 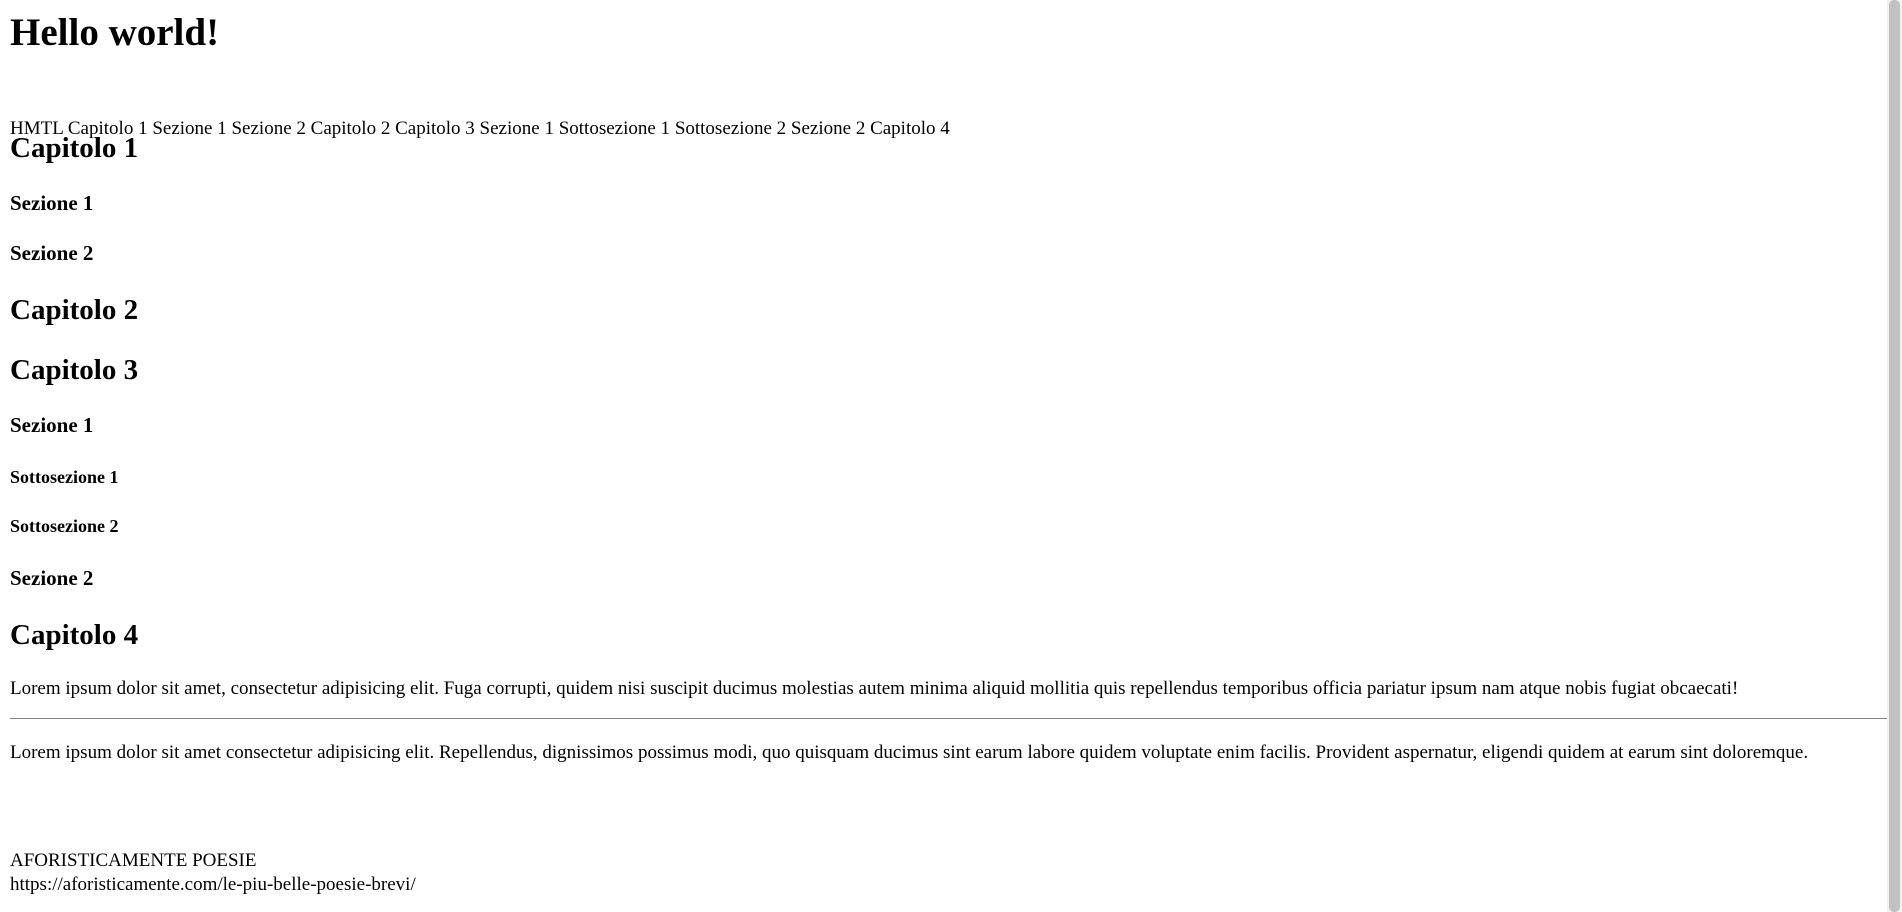 What do you see at coordinates (115, 32) in the screenshot?
I see `page-title: Hello world!` at bounding box center [115, 32].